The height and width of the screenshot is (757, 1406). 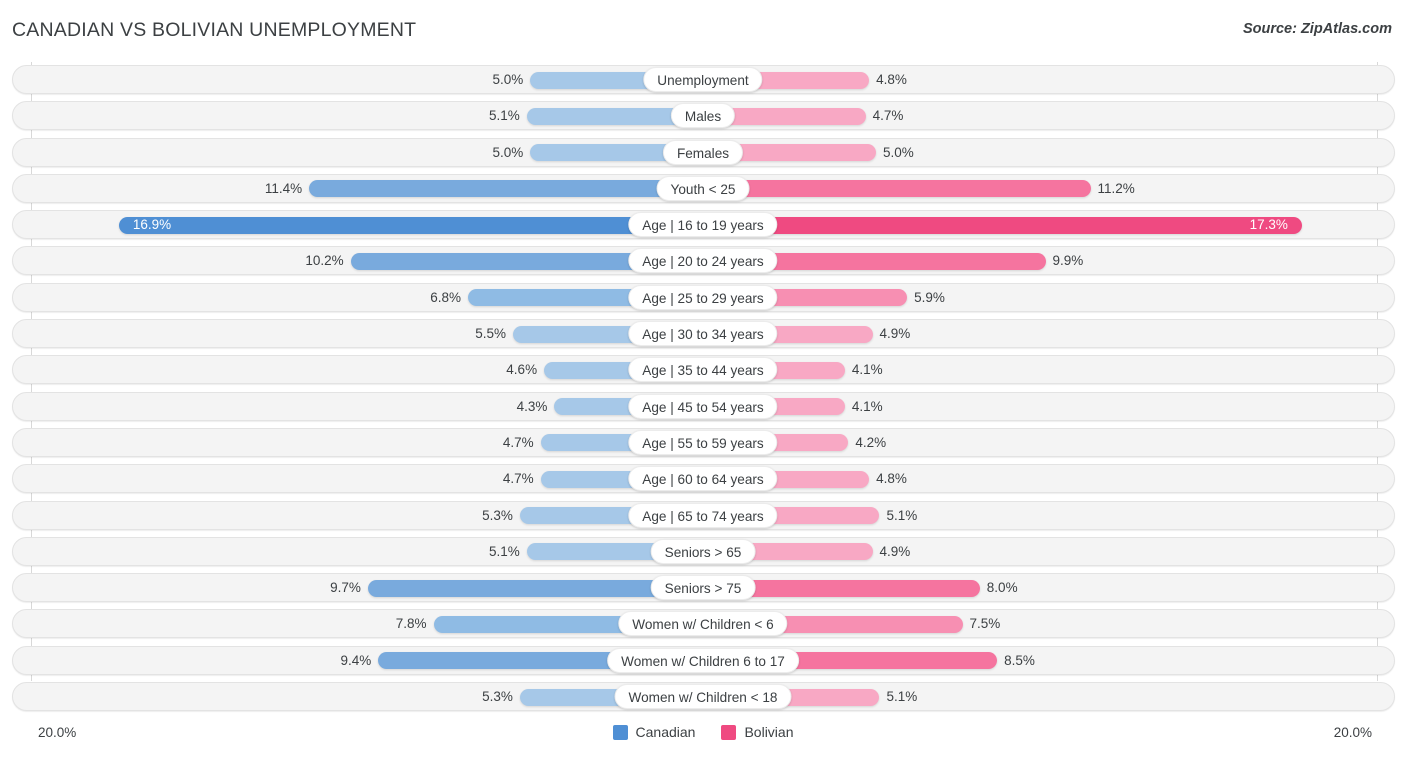 I want to click on row-category-label: Age | 20 to 24 years, so click(x=703, y=261).